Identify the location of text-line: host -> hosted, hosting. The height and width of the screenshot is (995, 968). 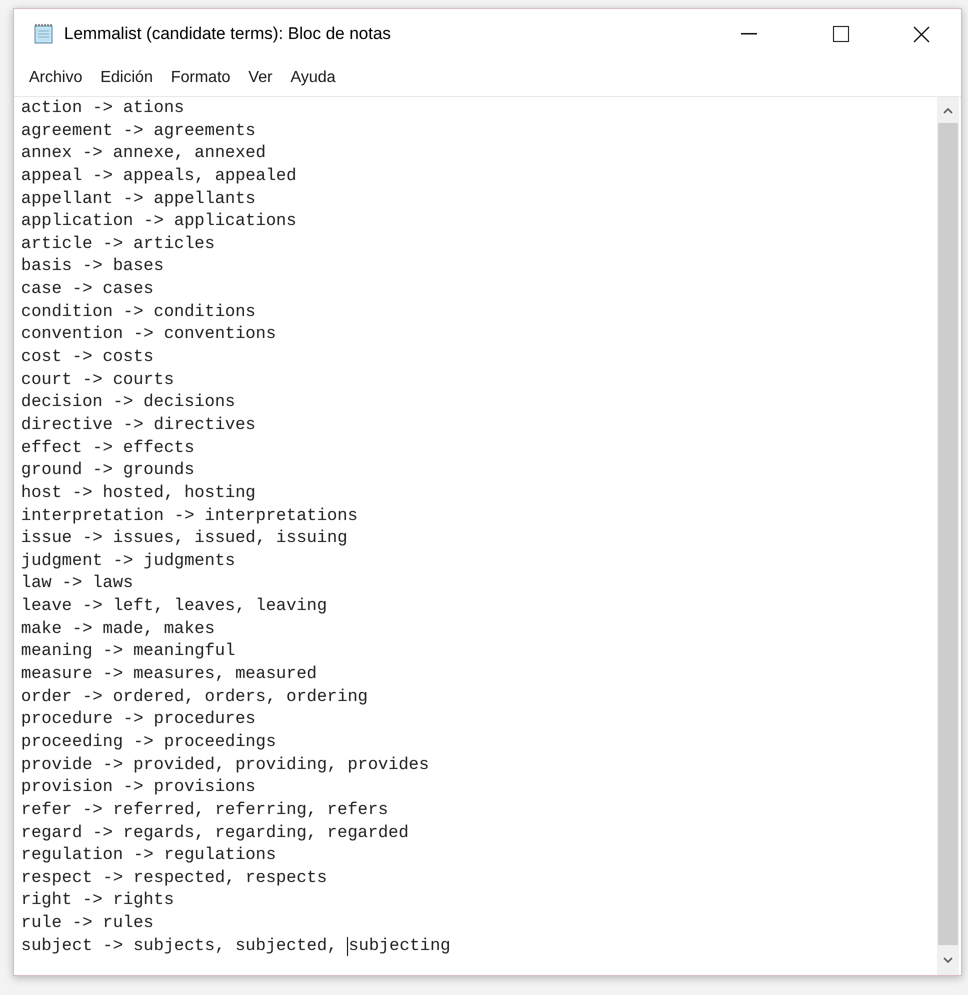
(138, 493).